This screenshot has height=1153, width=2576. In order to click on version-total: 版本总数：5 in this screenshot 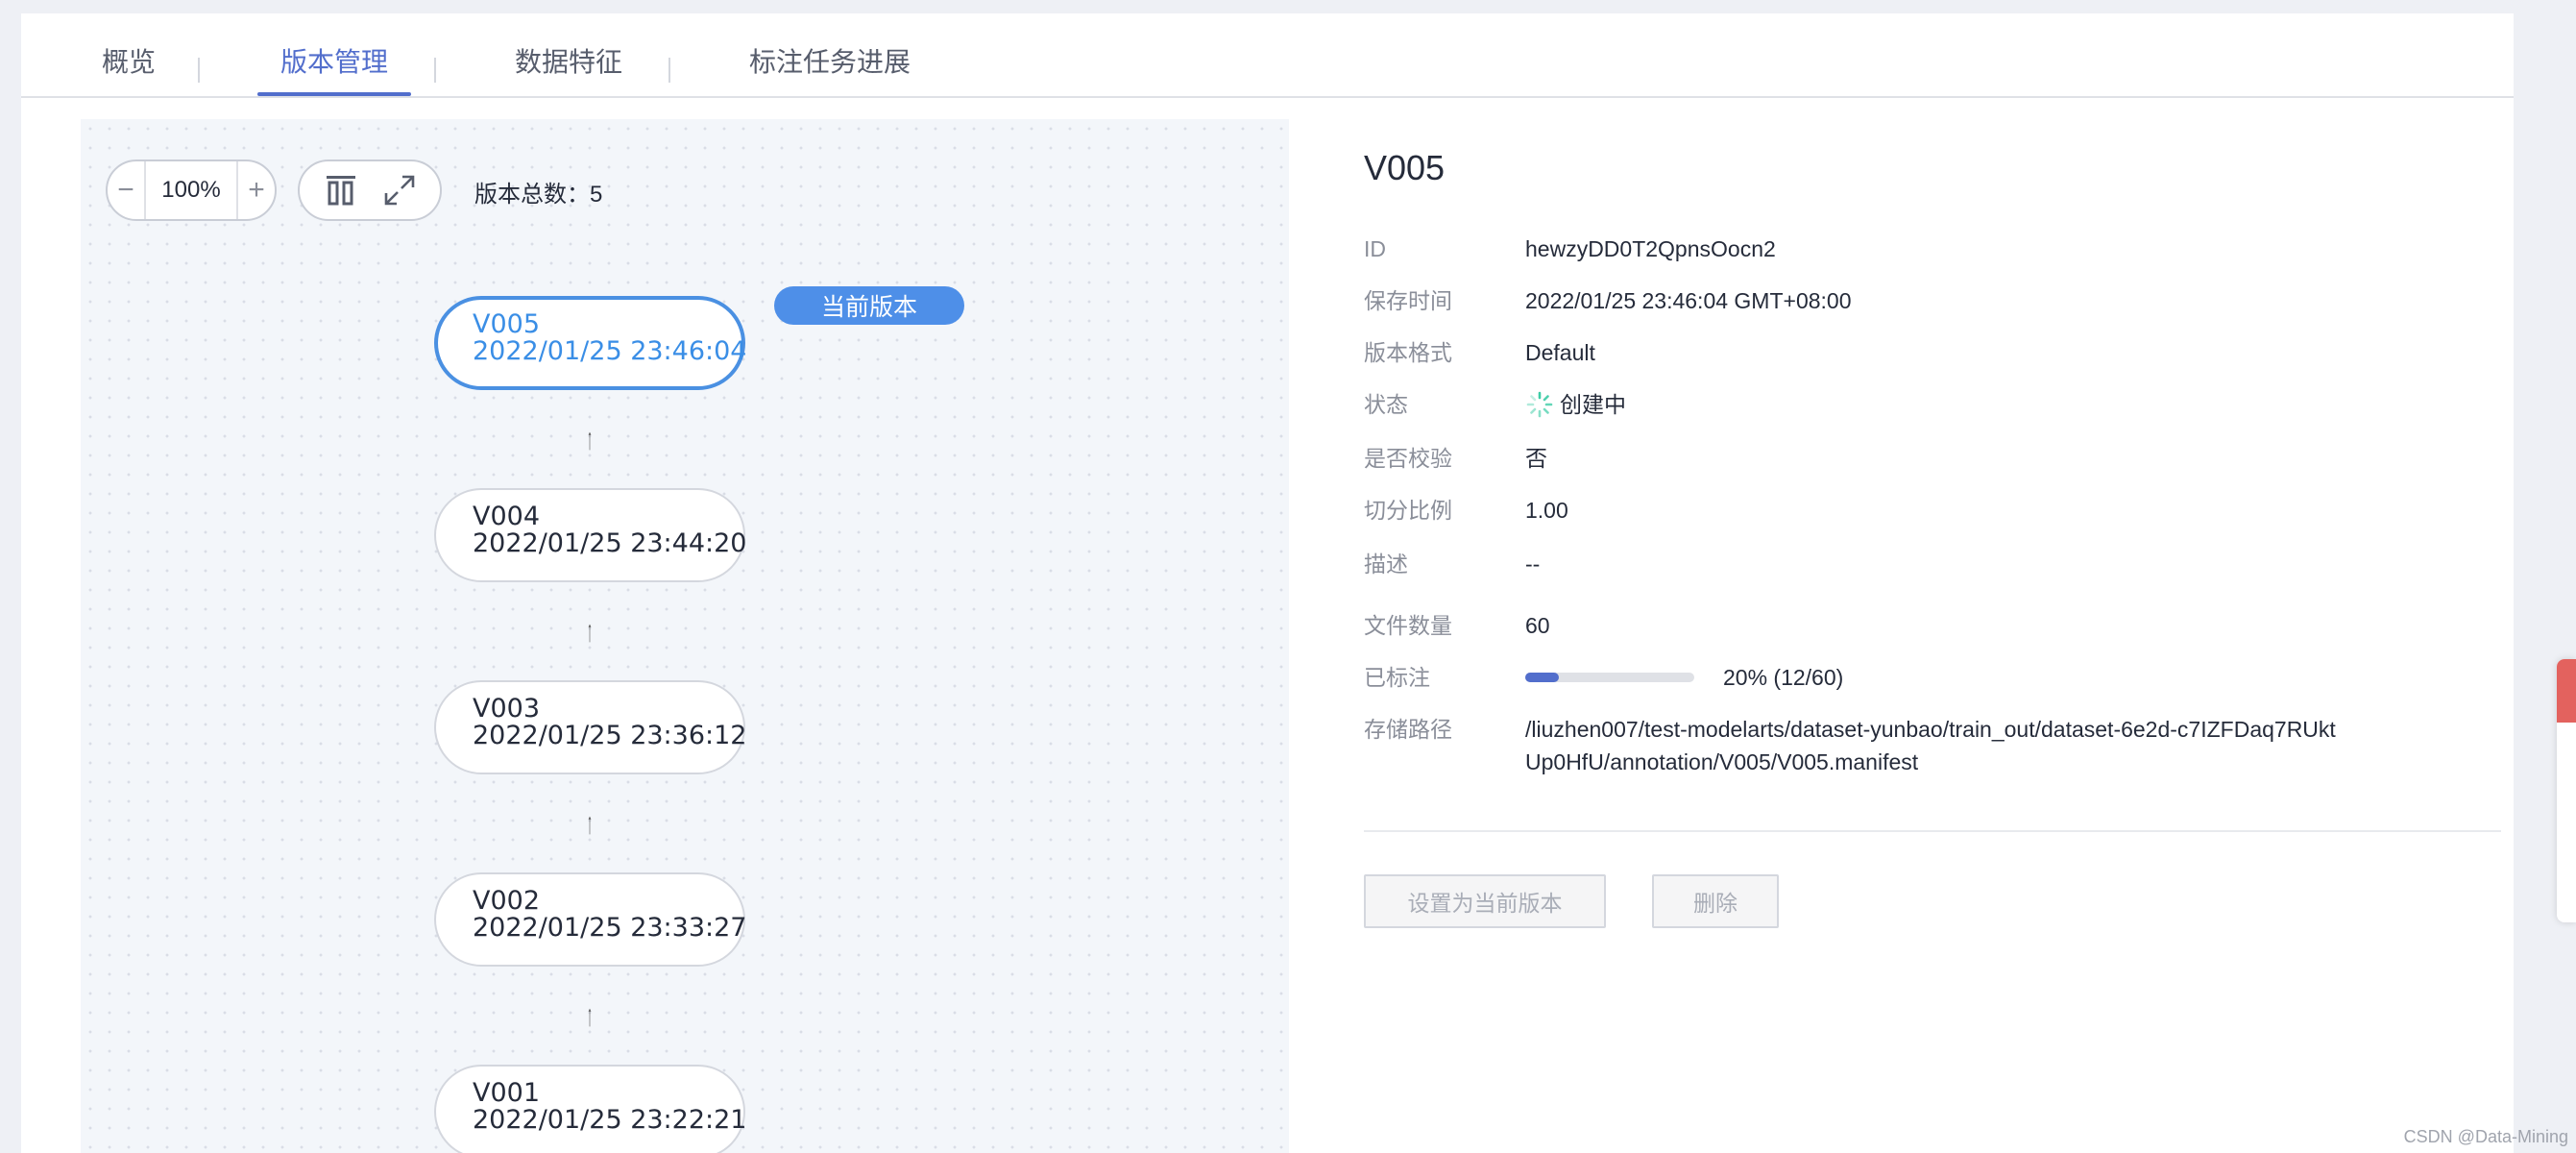, I will do `click(538, 192)`.